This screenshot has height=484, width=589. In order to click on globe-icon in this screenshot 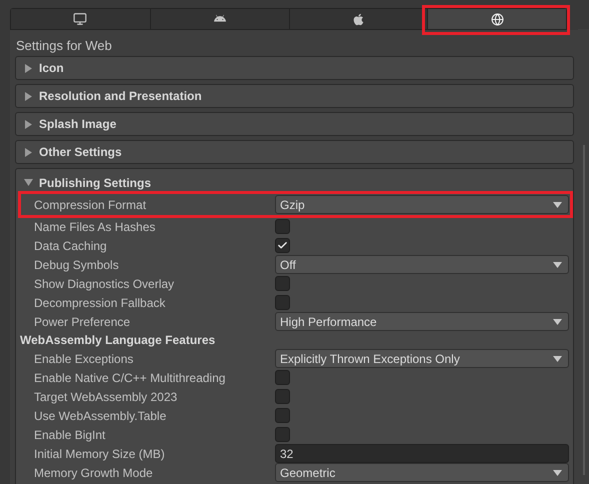, I will do `click(497, 19)`.